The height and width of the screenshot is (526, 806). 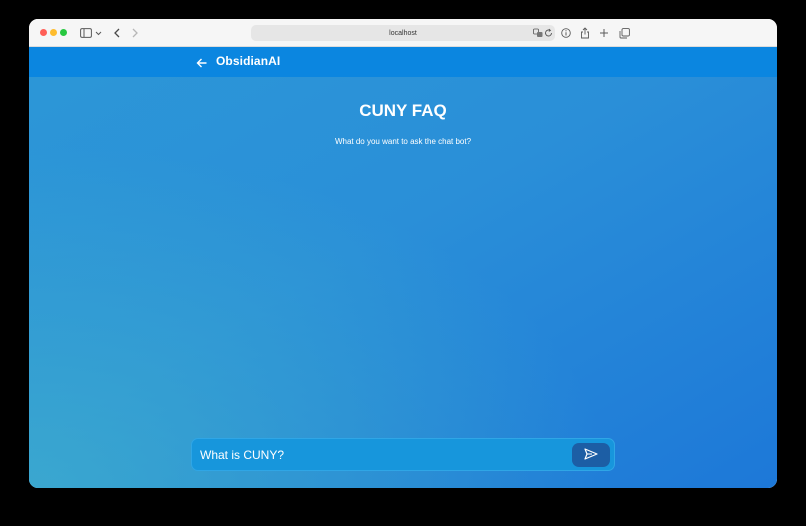 What do you see at coordinates (53, 32) in the screenshot?
I see `minimize-window-button` at bounding box center [53, 32].